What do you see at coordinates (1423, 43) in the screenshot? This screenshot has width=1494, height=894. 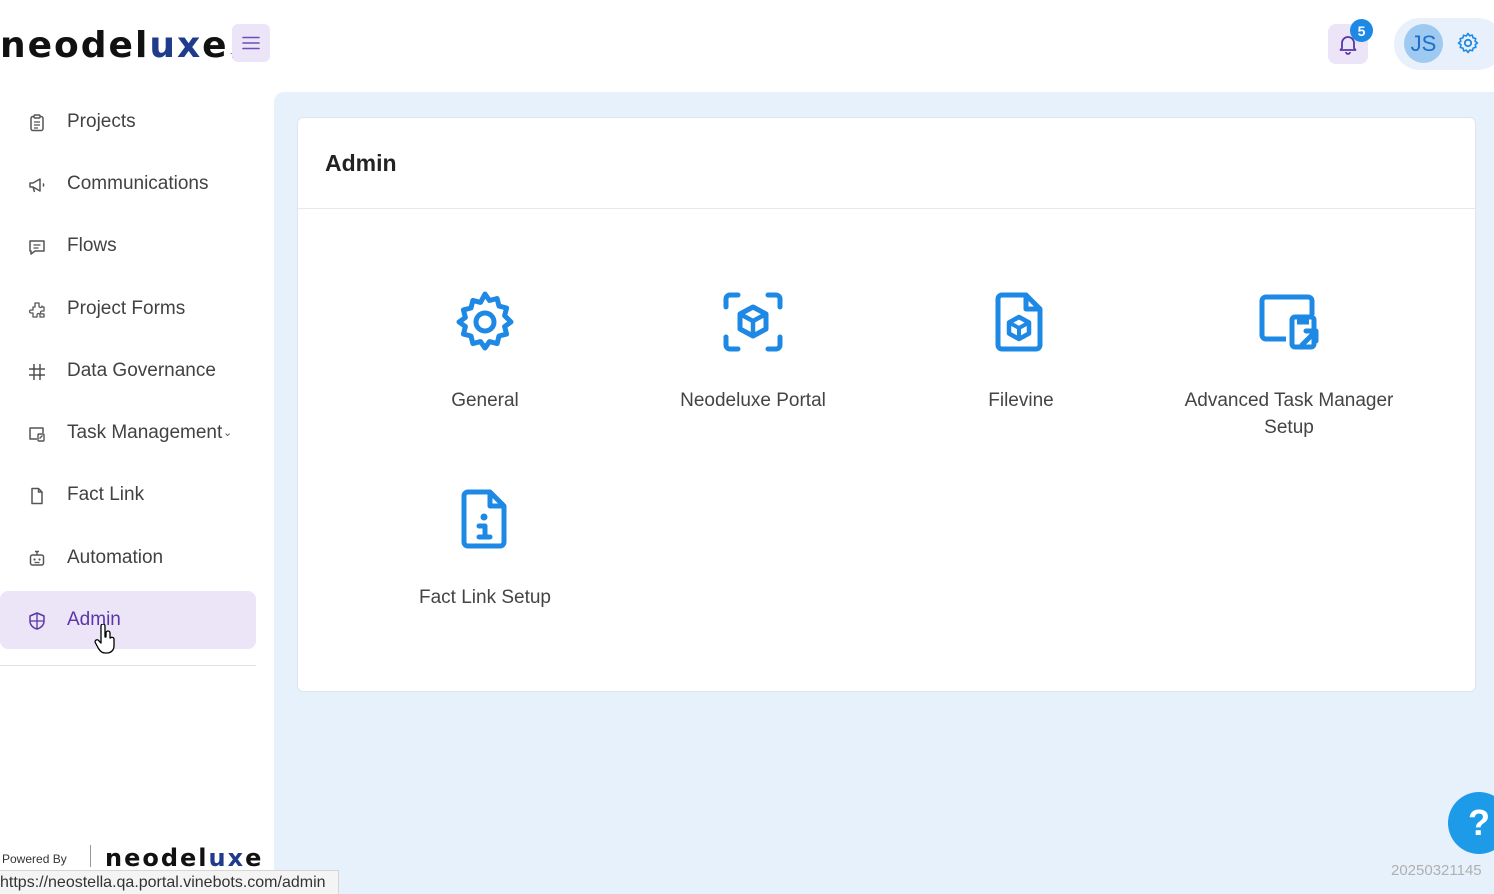 I see `avatar: JS` at bounding box center [1423, 43].